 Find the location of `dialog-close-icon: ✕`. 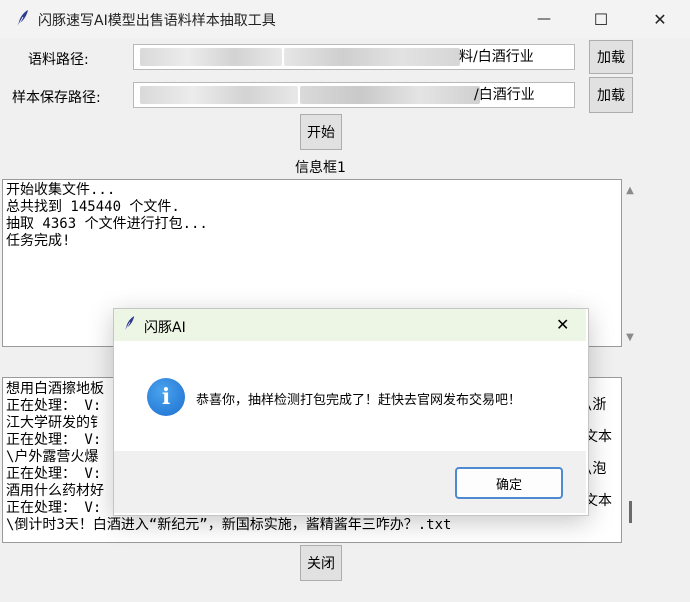

dialog-close-icon: ✕ is located at coordinates (562, 324).